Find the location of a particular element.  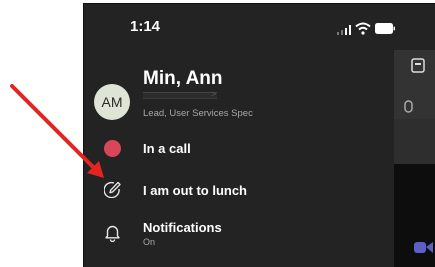

signal-icon is located at coordinates (344, 30).